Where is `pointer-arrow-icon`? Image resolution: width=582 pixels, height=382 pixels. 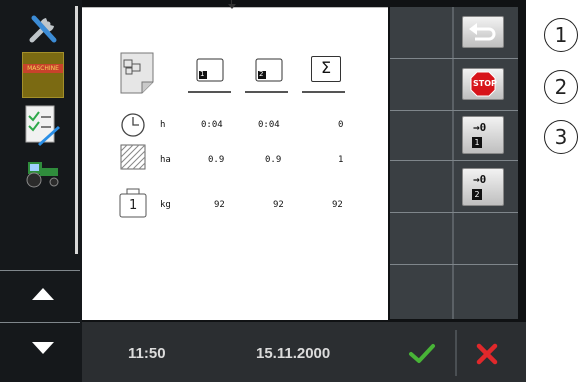 pointer-arrow-icon is located at coordinates (232, 6).